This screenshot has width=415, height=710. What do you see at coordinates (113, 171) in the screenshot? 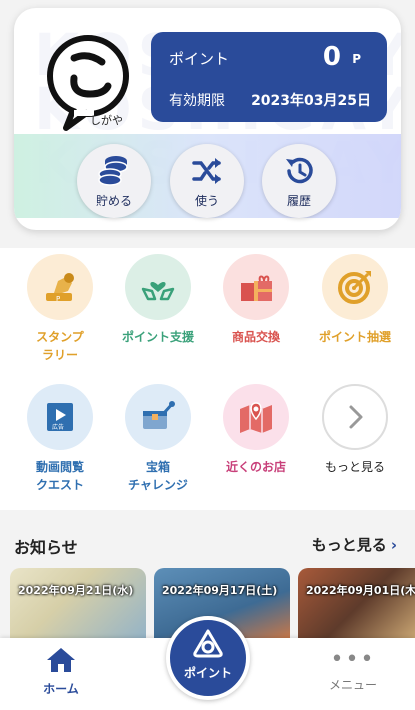
I see `coins-icon` at bounding box center [113, 171].